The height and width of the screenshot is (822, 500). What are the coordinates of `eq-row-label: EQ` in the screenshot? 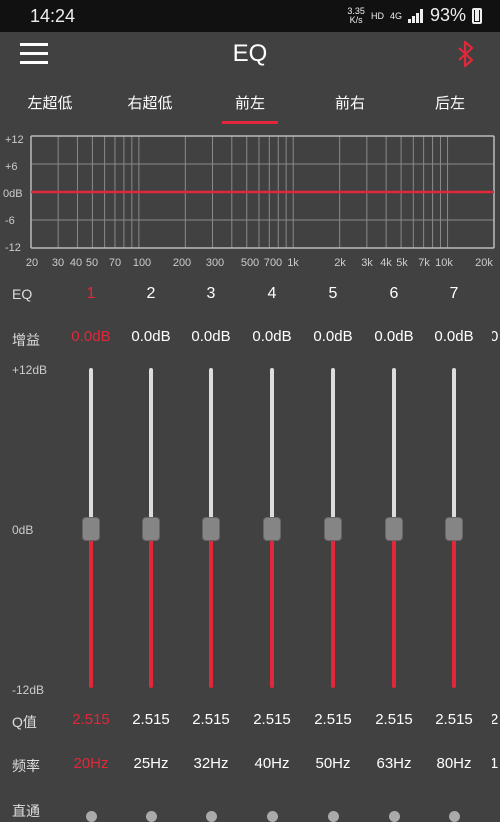 It's located at (22, 294).